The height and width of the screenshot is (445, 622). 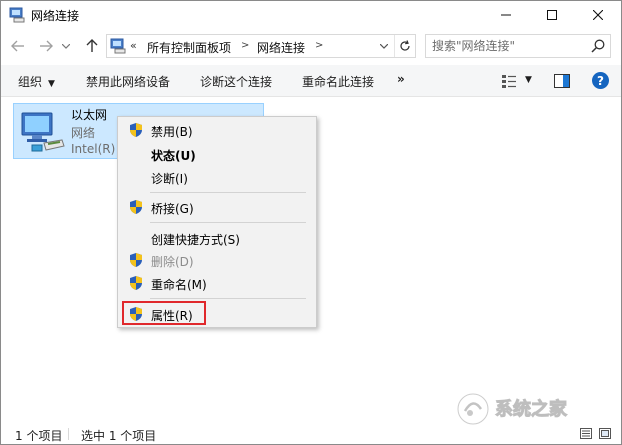 I want to click on minimize-button, so click(x=506, y=15).